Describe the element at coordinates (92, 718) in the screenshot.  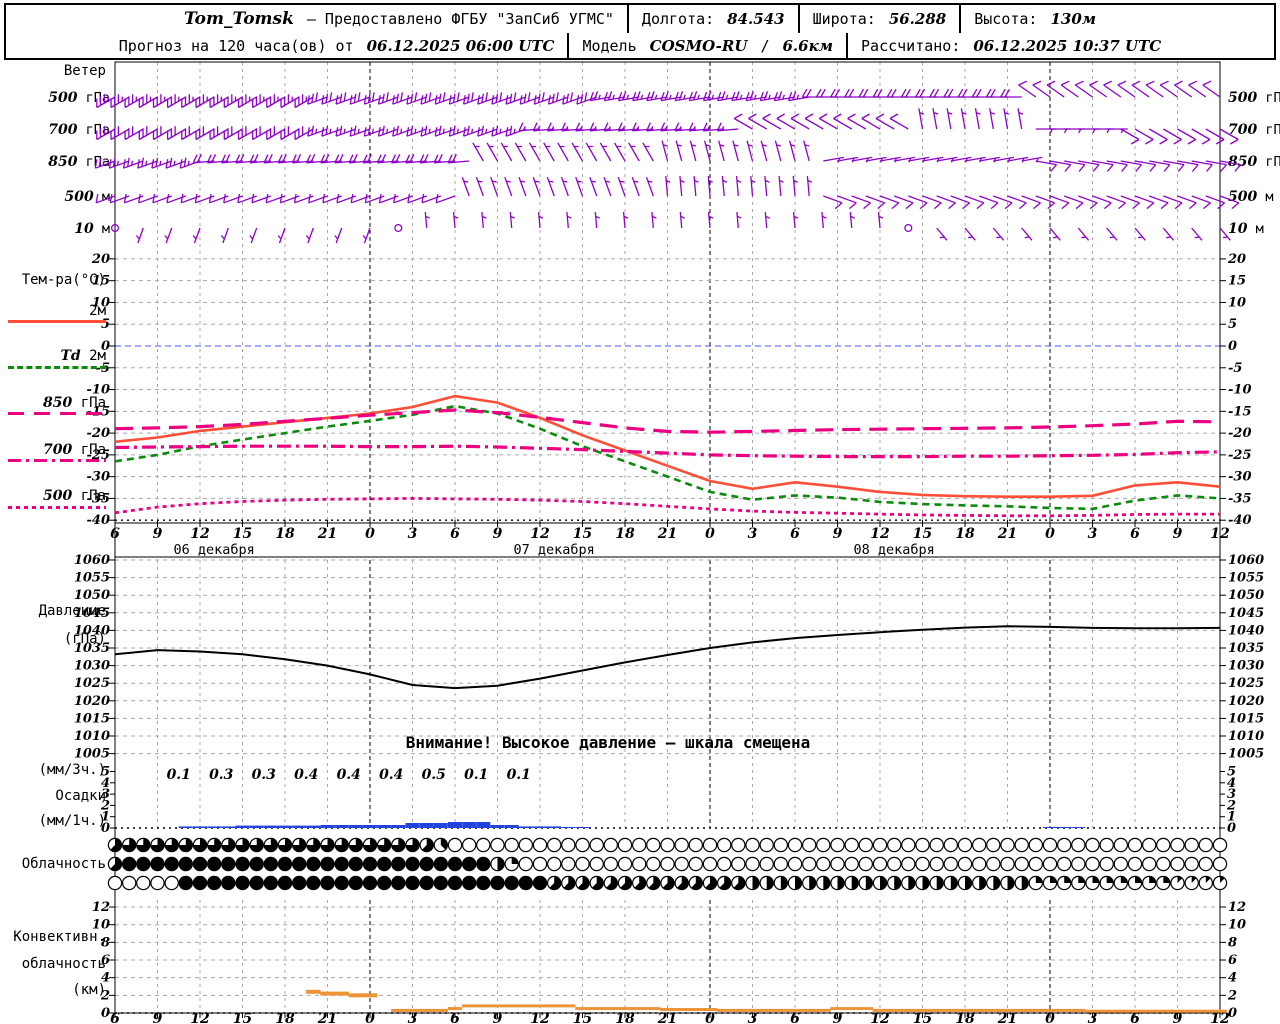
I see `svg-text: 1015` at that location.